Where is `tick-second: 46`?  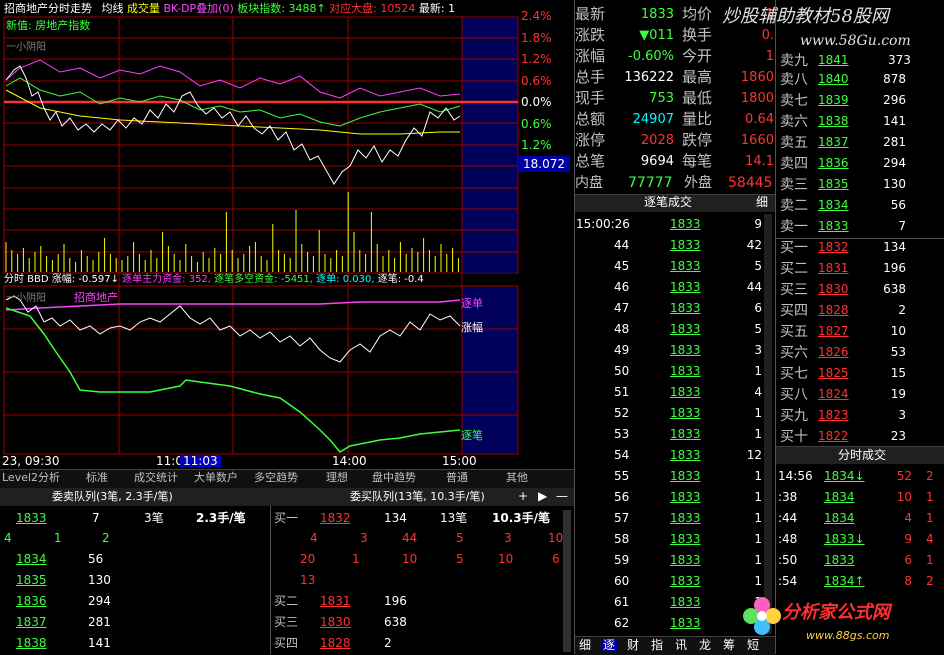
tick-second: 46 is located at coordinates (622, 287).